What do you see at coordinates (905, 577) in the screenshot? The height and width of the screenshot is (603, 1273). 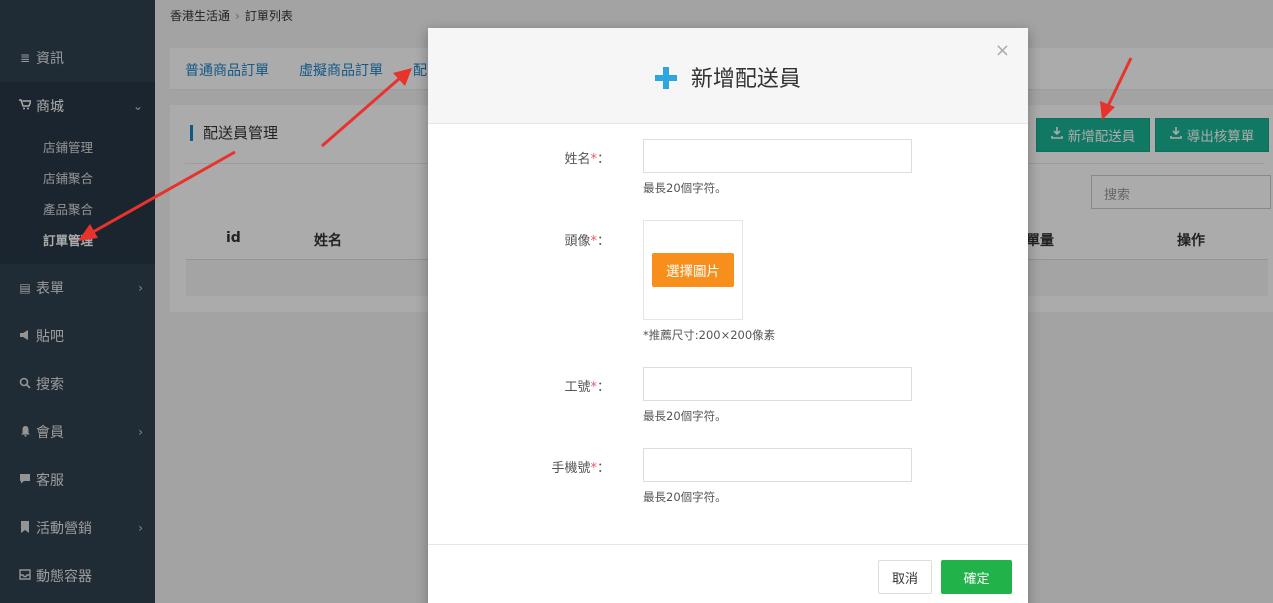 I see `cancel-button: 取消` at bounding box center [905, 577].